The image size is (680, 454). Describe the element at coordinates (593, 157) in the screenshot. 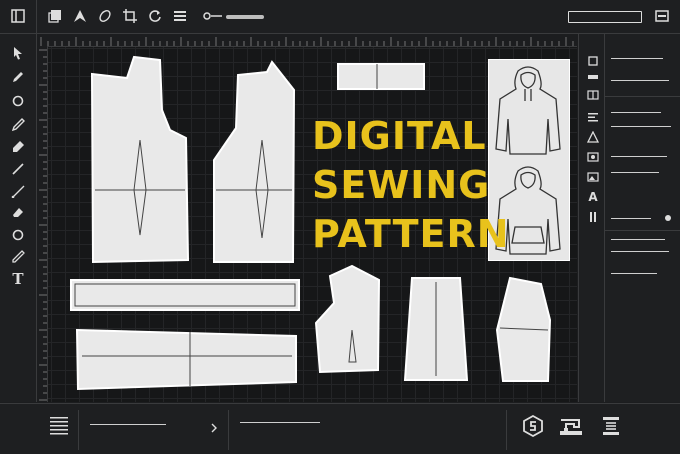

I see `image-icon` at that location.